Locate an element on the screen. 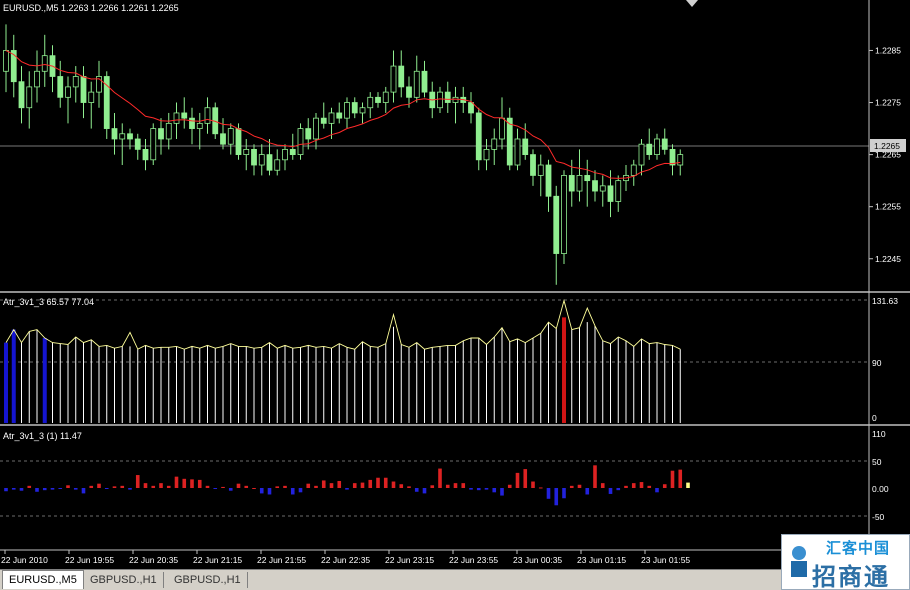 The height and width of the screenshot is (590, 910). price-tick-label: 1.2275 is located at coordinates (888, 103).